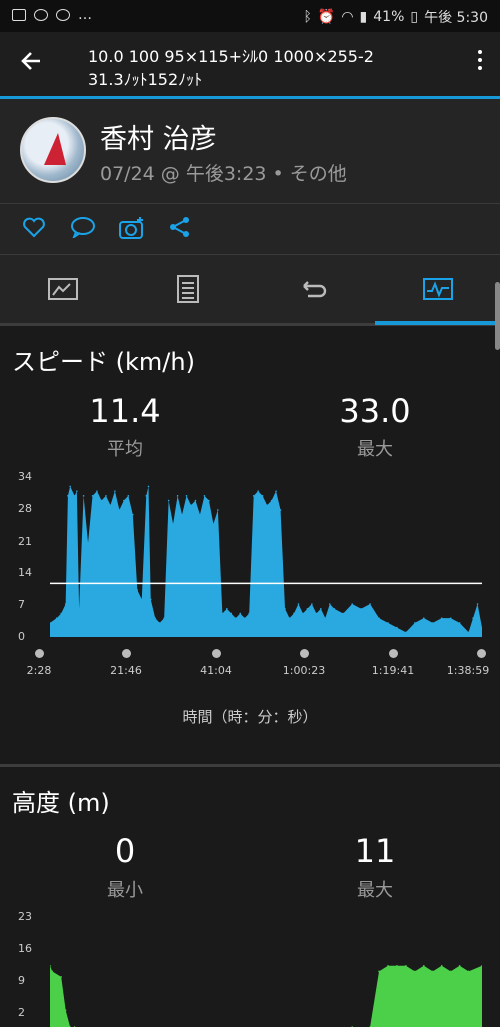  I want to click on altitude-chart, so click(266, 995).